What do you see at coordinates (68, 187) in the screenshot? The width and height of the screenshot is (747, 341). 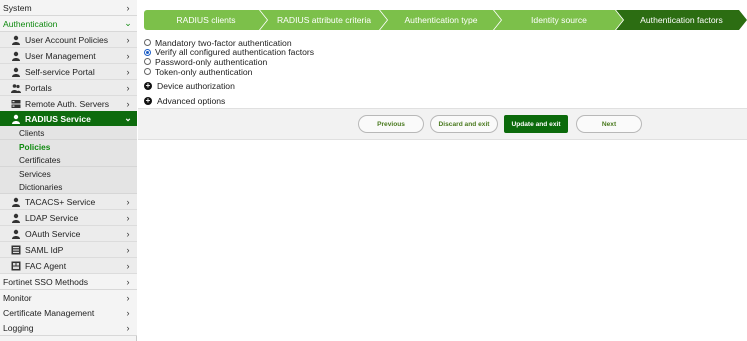 I see `nav-radius-dictionaries: Dictionaries` at bounding box center [68, 187].